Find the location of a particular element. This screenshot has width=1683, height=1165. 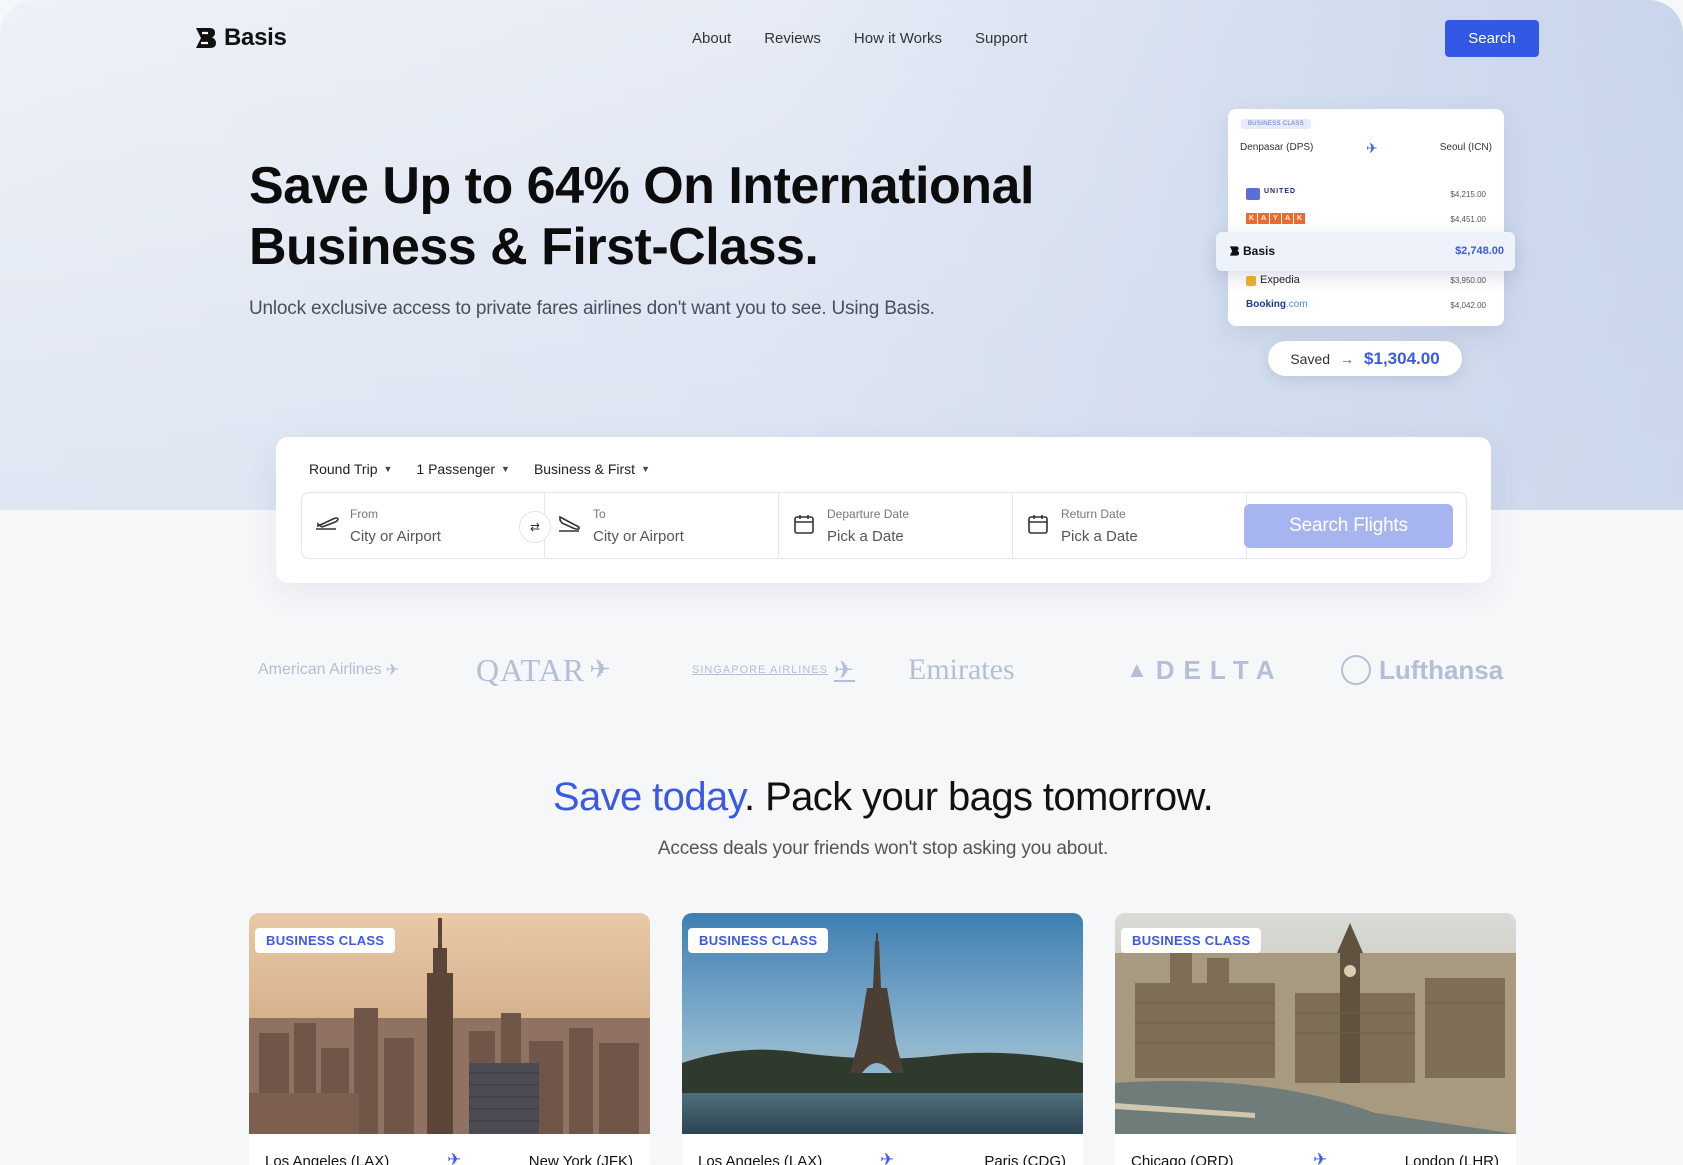

to-label: To is located at coordinates (599, 514).